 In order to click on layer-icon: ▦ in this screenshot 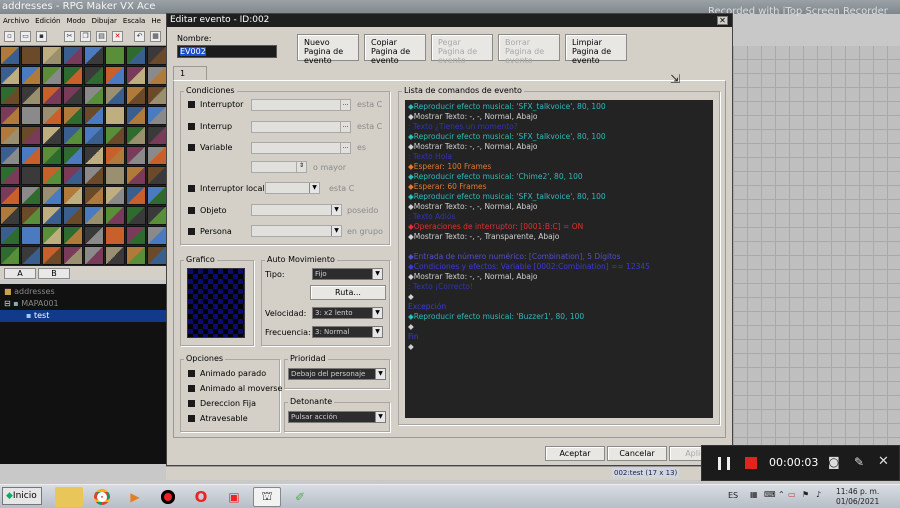, I will do `click(155, 36)`.